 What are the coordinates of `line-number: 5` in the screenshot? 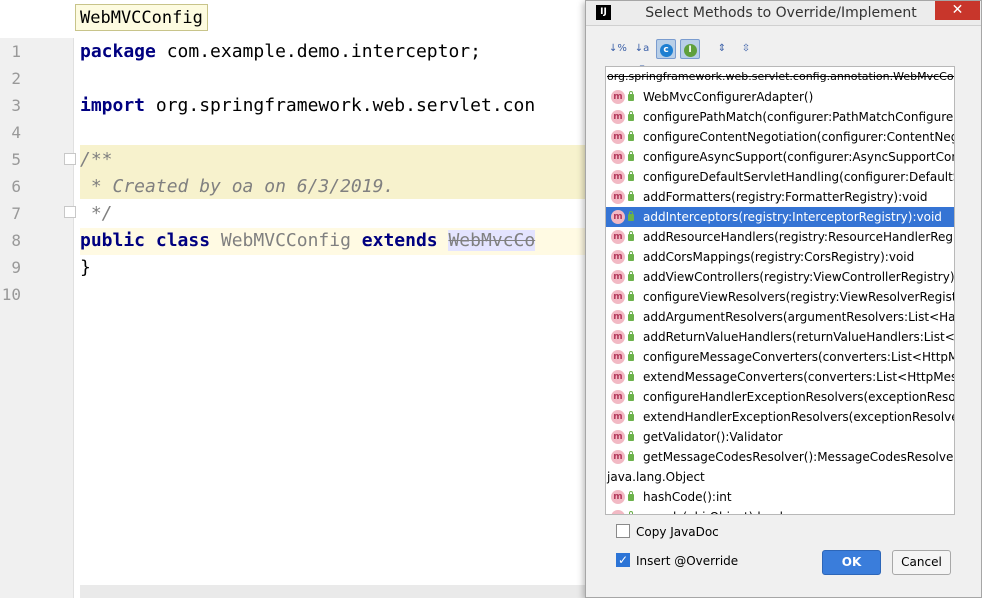 It's located at (16, 159).